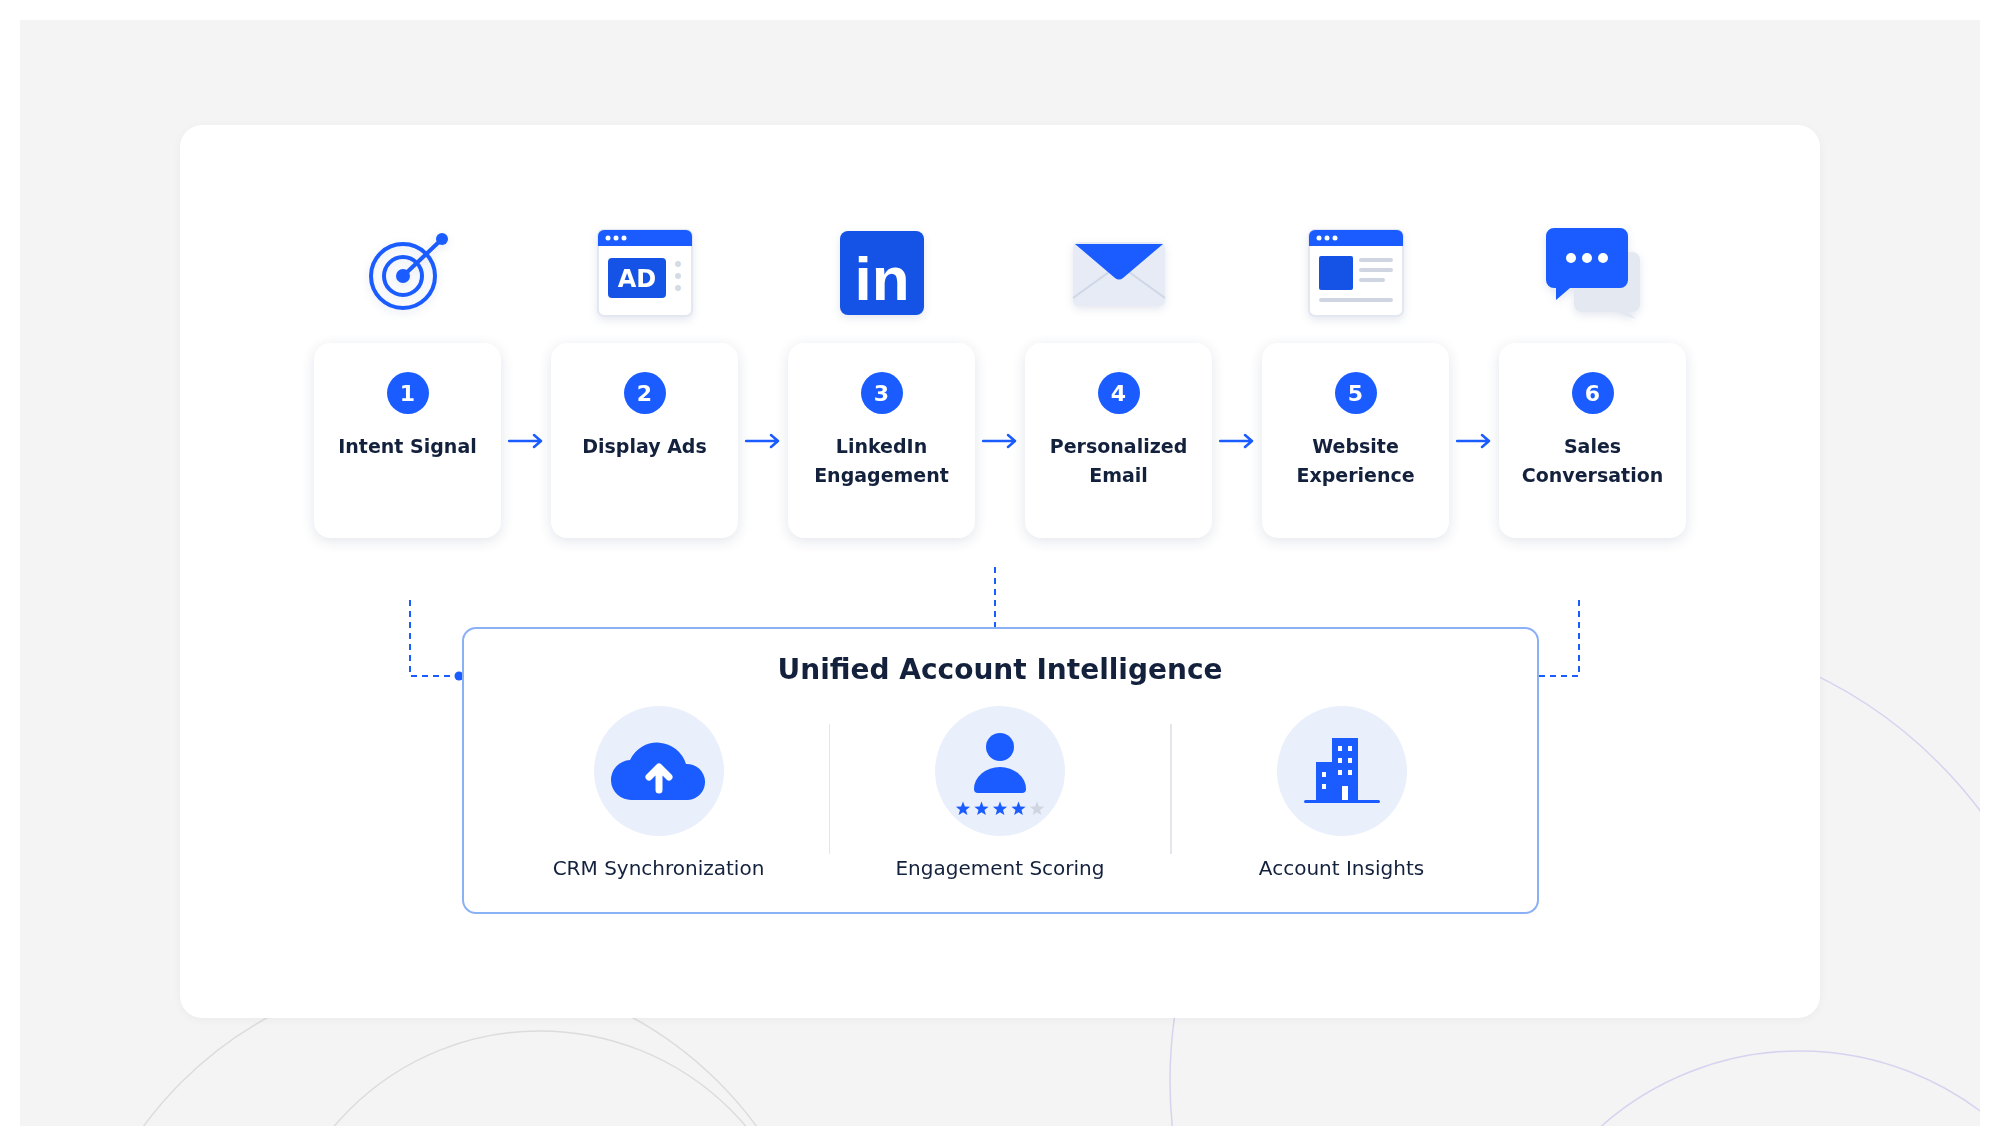 The width and height of the screenshot is (2000, 1146). I want to click on logo-letters: in, so click(881, 278).